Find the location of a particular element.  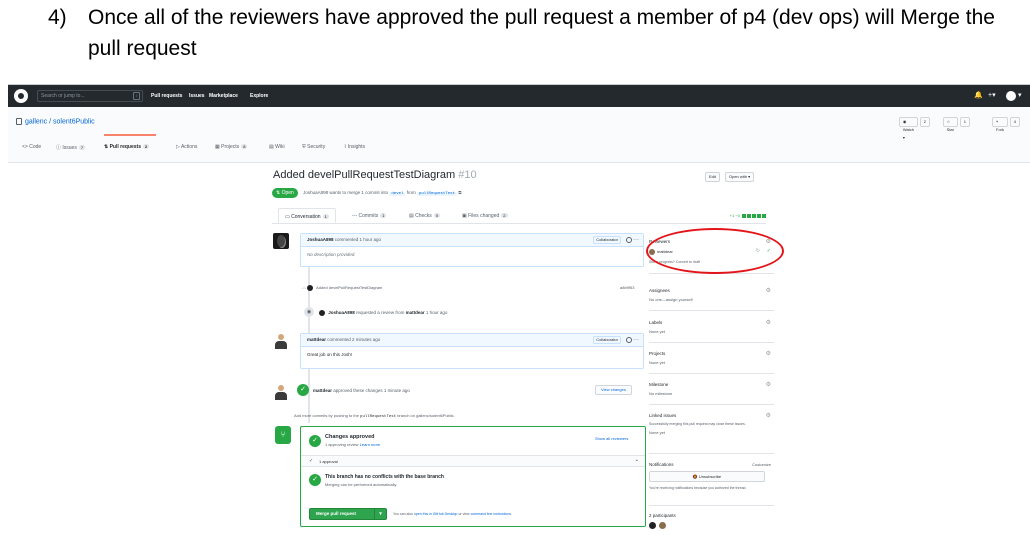

edit-button: Edit is located at coordinates (712, 177).